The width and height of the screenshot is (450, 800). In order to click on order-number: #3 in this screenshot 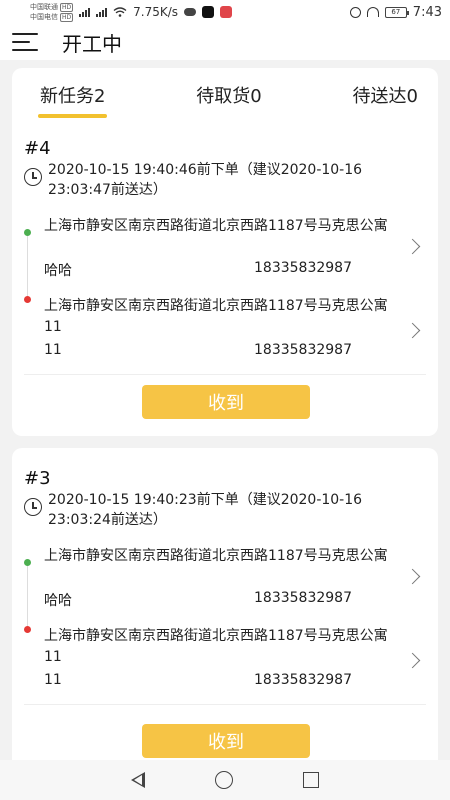, I will do `click(37, 478)`.